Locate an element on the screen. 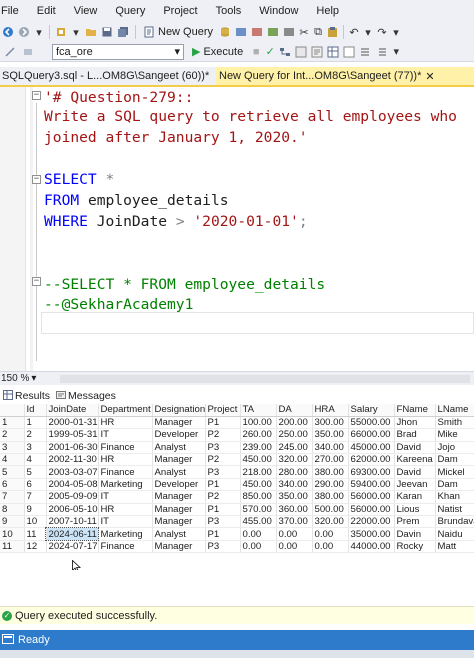  table-cell: Naidu is located at coordinates (454, 534).